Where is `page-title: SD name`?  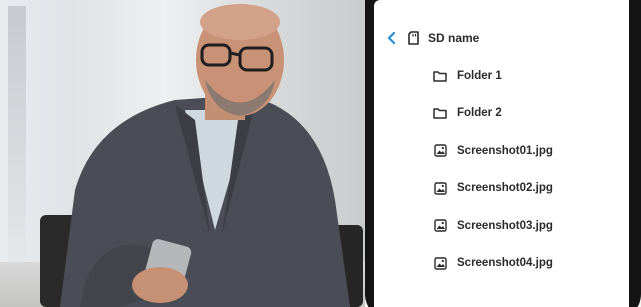
page-title: SD name is located at coordinates (454, 38).